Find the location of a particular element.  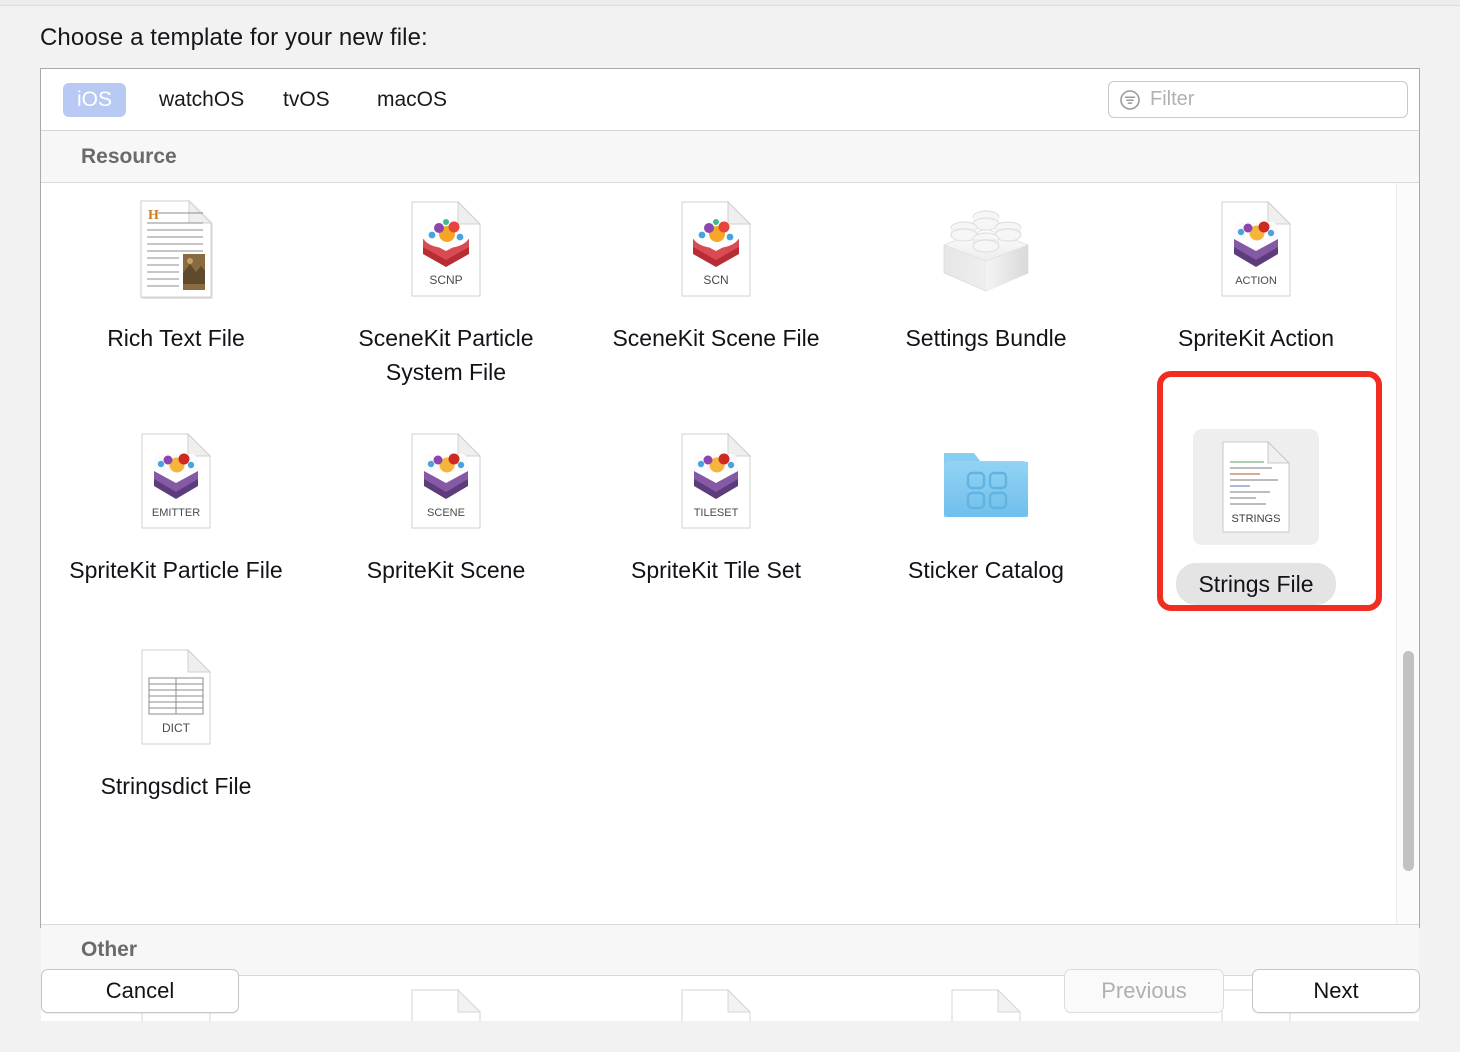

previous-button-label: Previous is located at coordinates (1144, 990).